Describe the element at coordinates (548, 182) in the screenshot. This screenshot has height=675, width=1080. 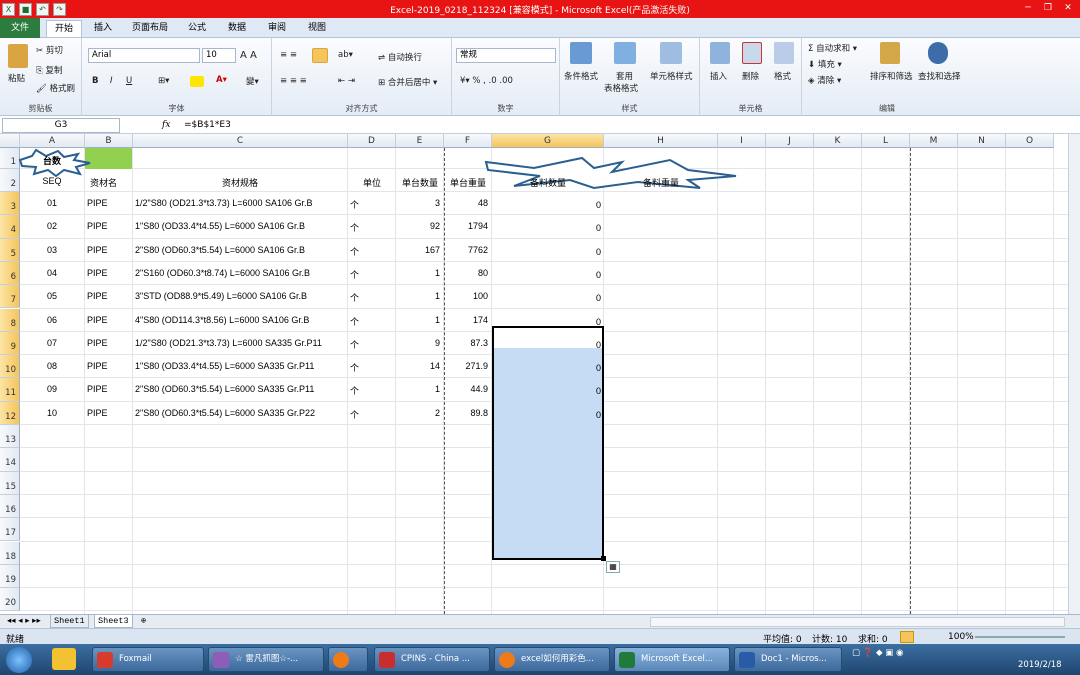
I see `header-prep-qty: 备料数量` at that location.